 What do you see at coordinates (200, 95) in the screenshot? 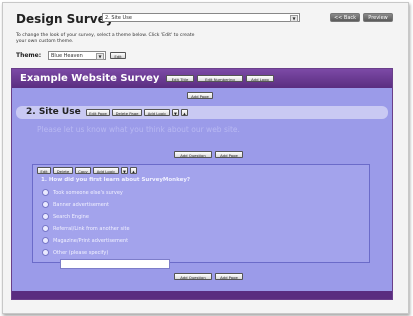
I see `add-page-button-top: Add Page` at bounding box center [200, 95].